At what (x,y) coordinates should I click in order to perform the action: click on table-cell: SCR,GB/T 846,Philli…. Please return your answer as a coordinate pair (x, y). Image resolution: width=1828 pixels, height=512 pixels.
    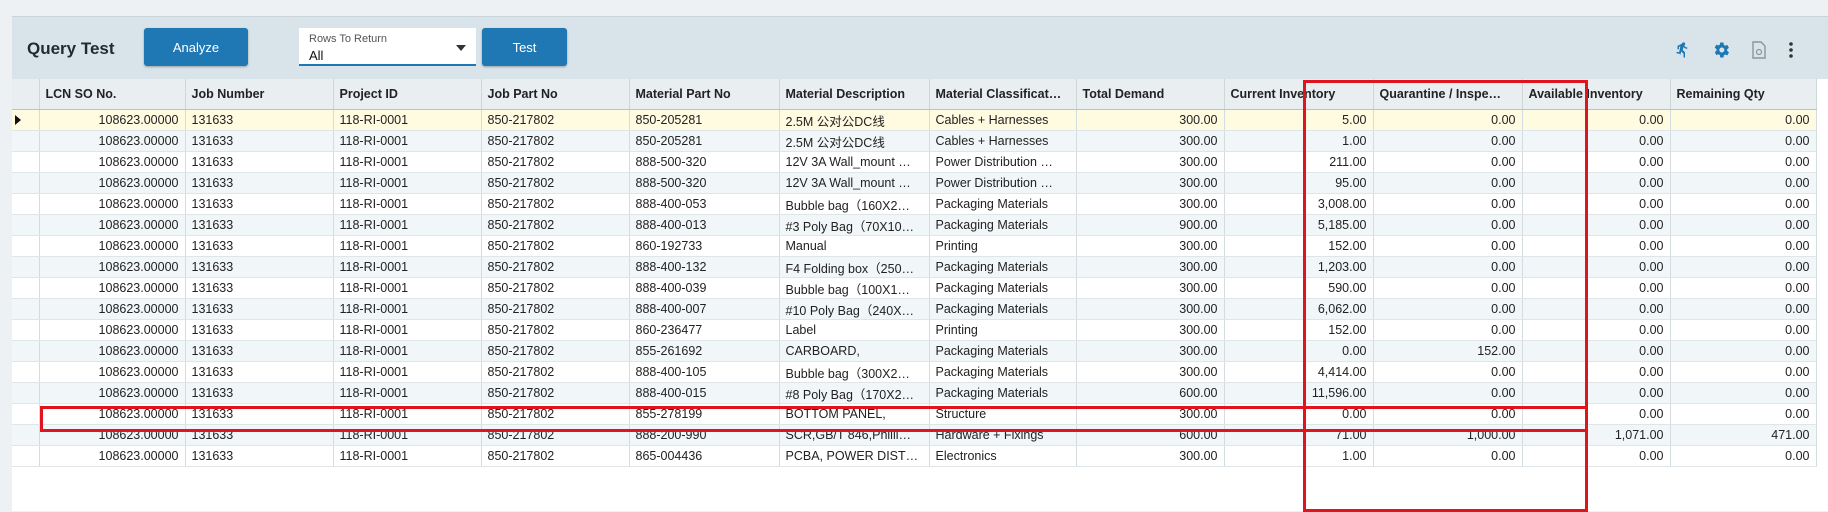
    Looking at the image, I should click on (854, 435).